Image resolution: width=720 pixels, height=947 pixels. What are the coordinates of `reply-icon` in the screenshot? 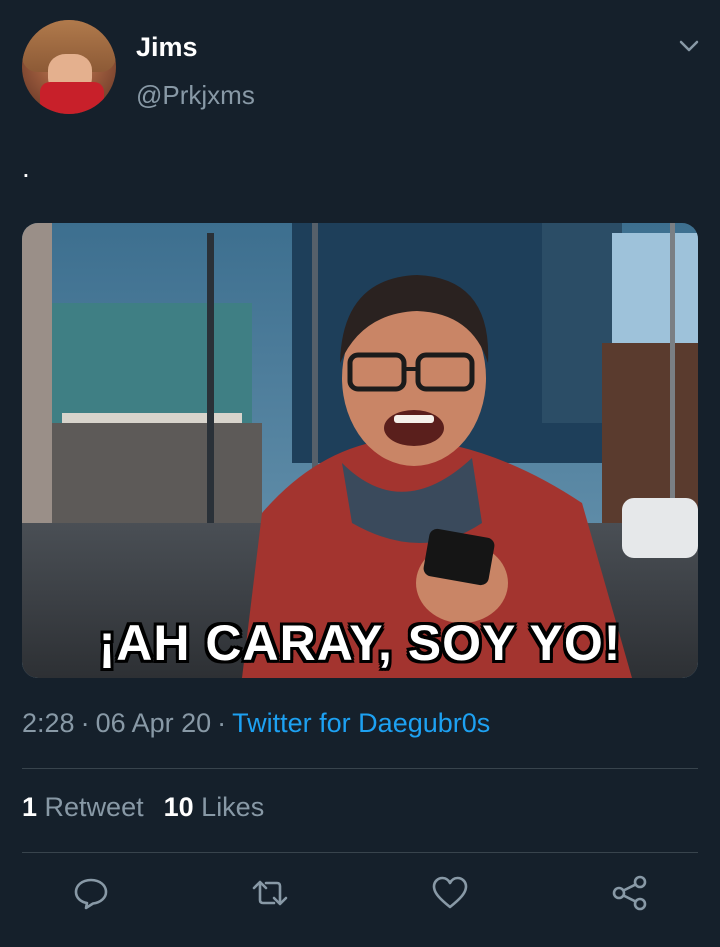 It's located at (91, 894).